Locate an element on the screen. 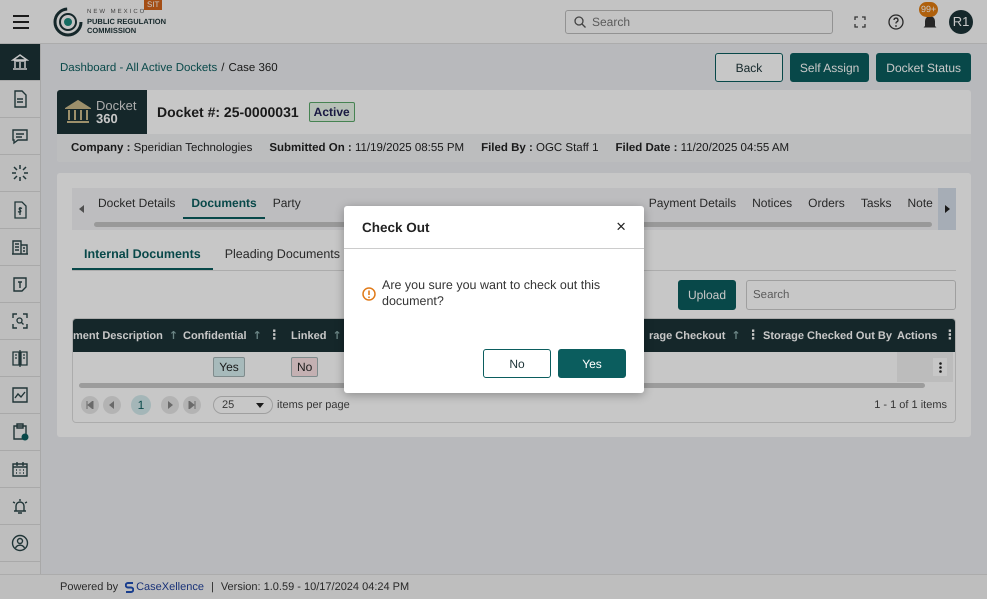  next-page-icon is located at coordinates (170, 405).